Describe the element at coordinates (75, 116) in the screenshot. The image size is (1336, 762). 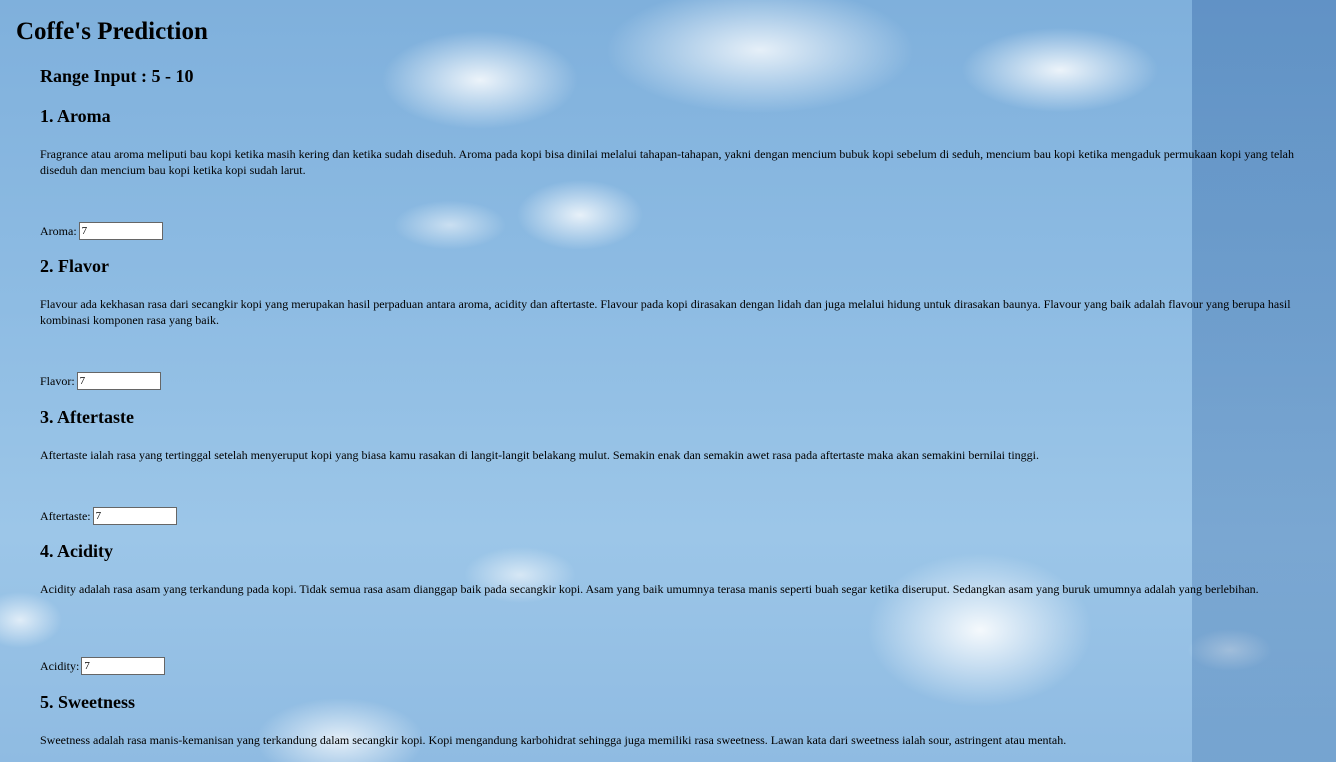
I see `section-heading: 1. Aroma` at that location.